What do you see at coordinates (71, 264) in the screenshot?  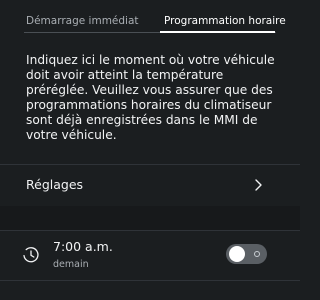 I see `timer-day: demain` at bounding box center [71, 264].